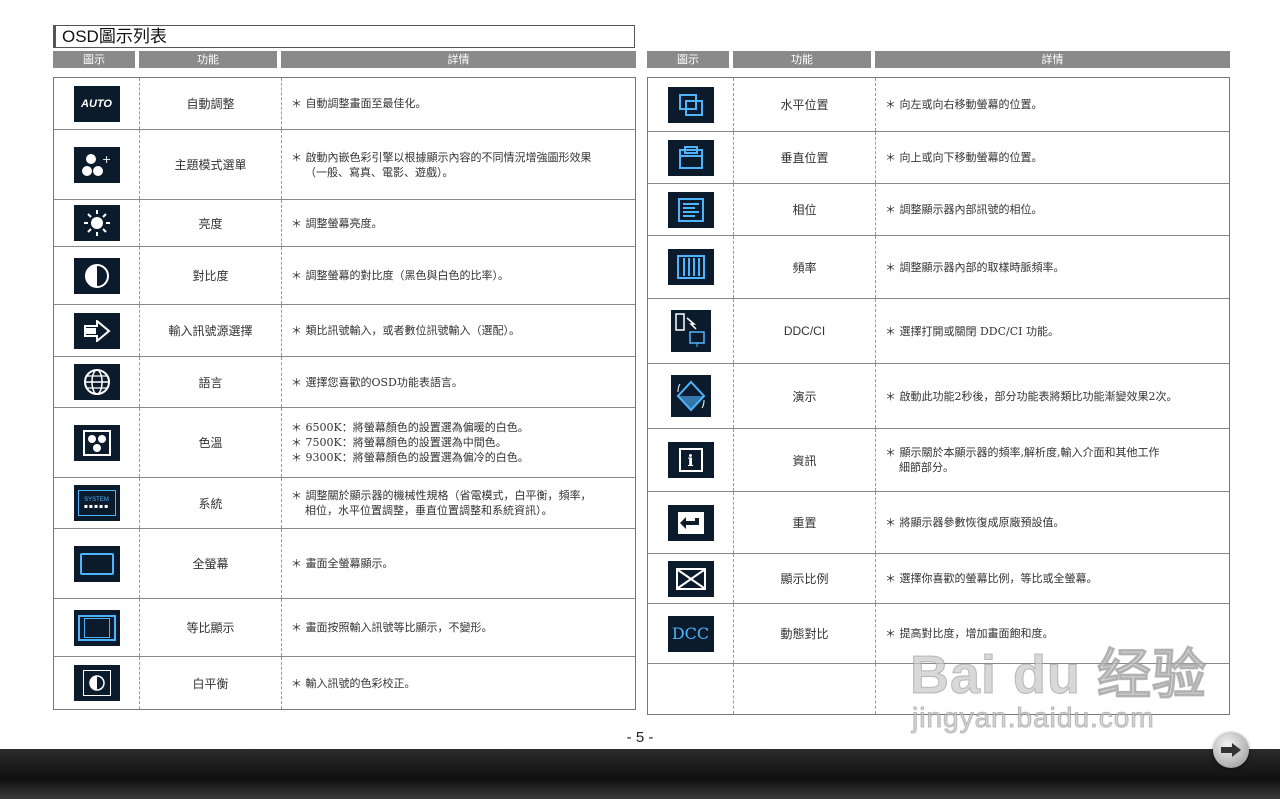 The height and width of the screenshot is (799, 1280). What do you see at coordinates (805, 331) in the screenshot?
I see `function-label: DDC/CI` at bounding box center [805, 331].